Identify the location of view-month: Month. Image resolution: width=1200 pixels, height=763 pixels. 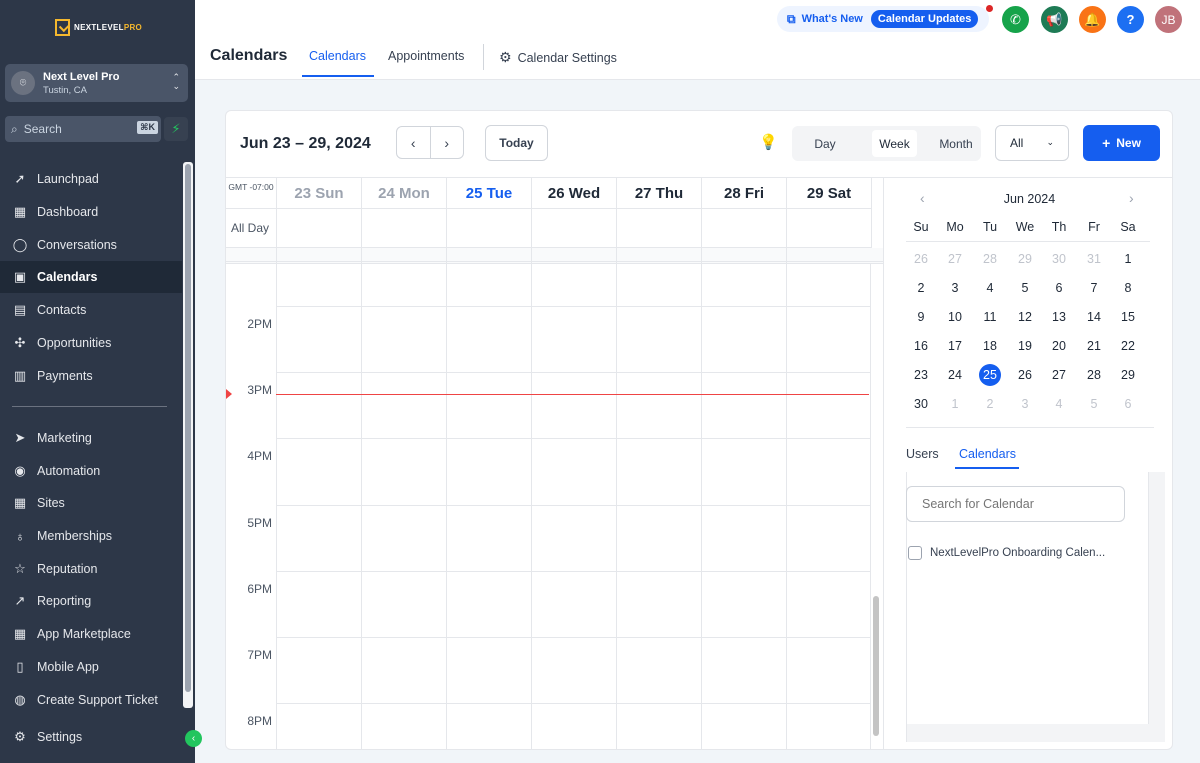
(956, 143).